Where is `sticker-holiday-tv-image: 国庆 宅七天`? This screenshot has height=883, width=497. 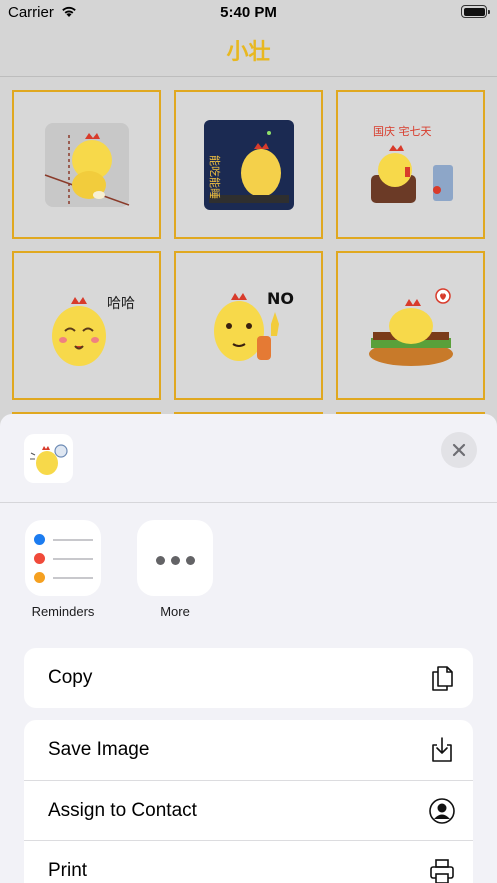 sticker-holiday-tv-image: 国庆 宅七天 is located at coordinates (411, 163).